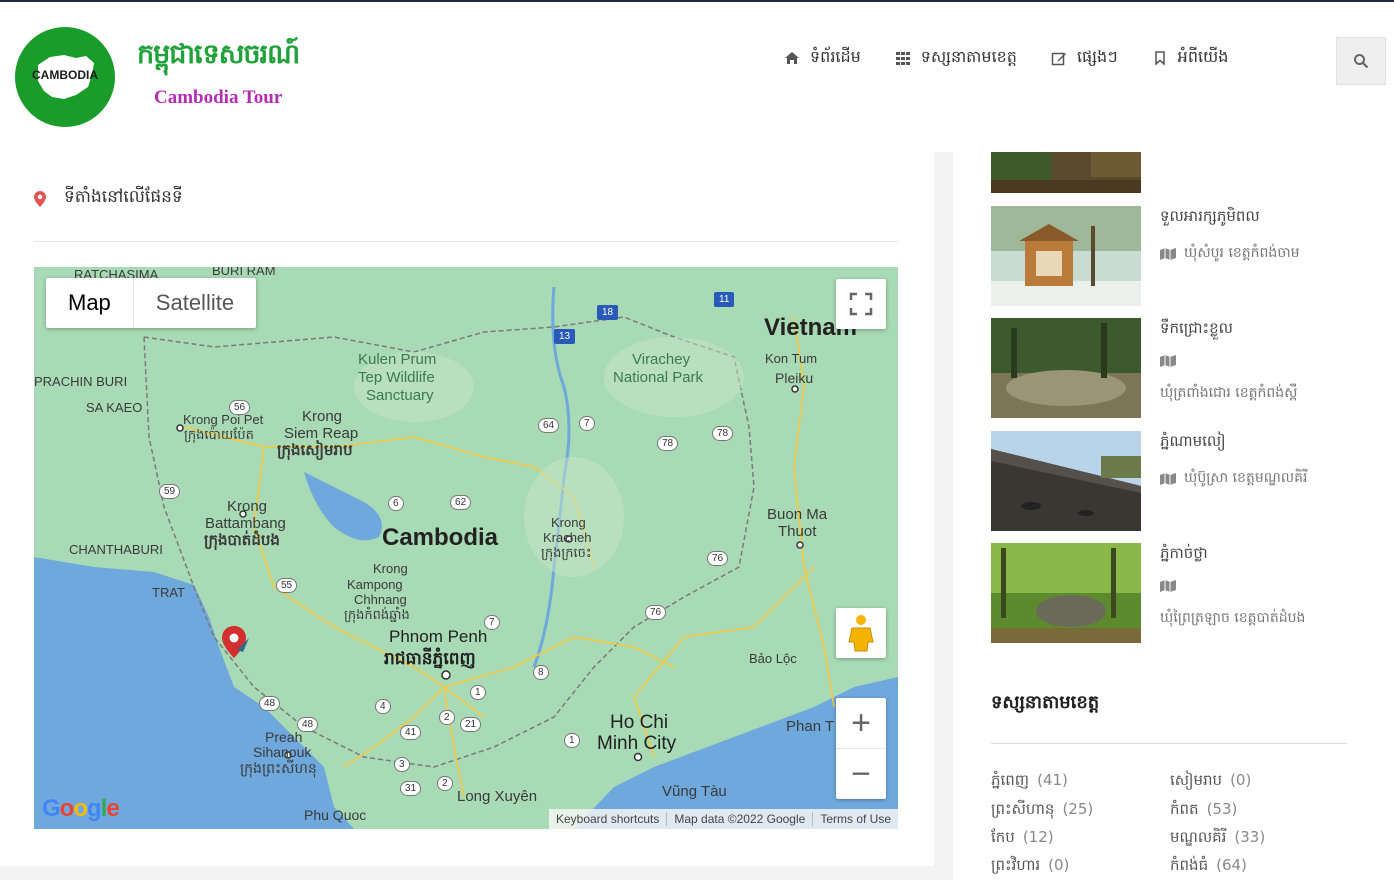 The width and height of the screenshot is (1394, 880). What do you see at coordinates (466, 241) in the screenshot?
I see `divider` at bounding box center [466, 241].